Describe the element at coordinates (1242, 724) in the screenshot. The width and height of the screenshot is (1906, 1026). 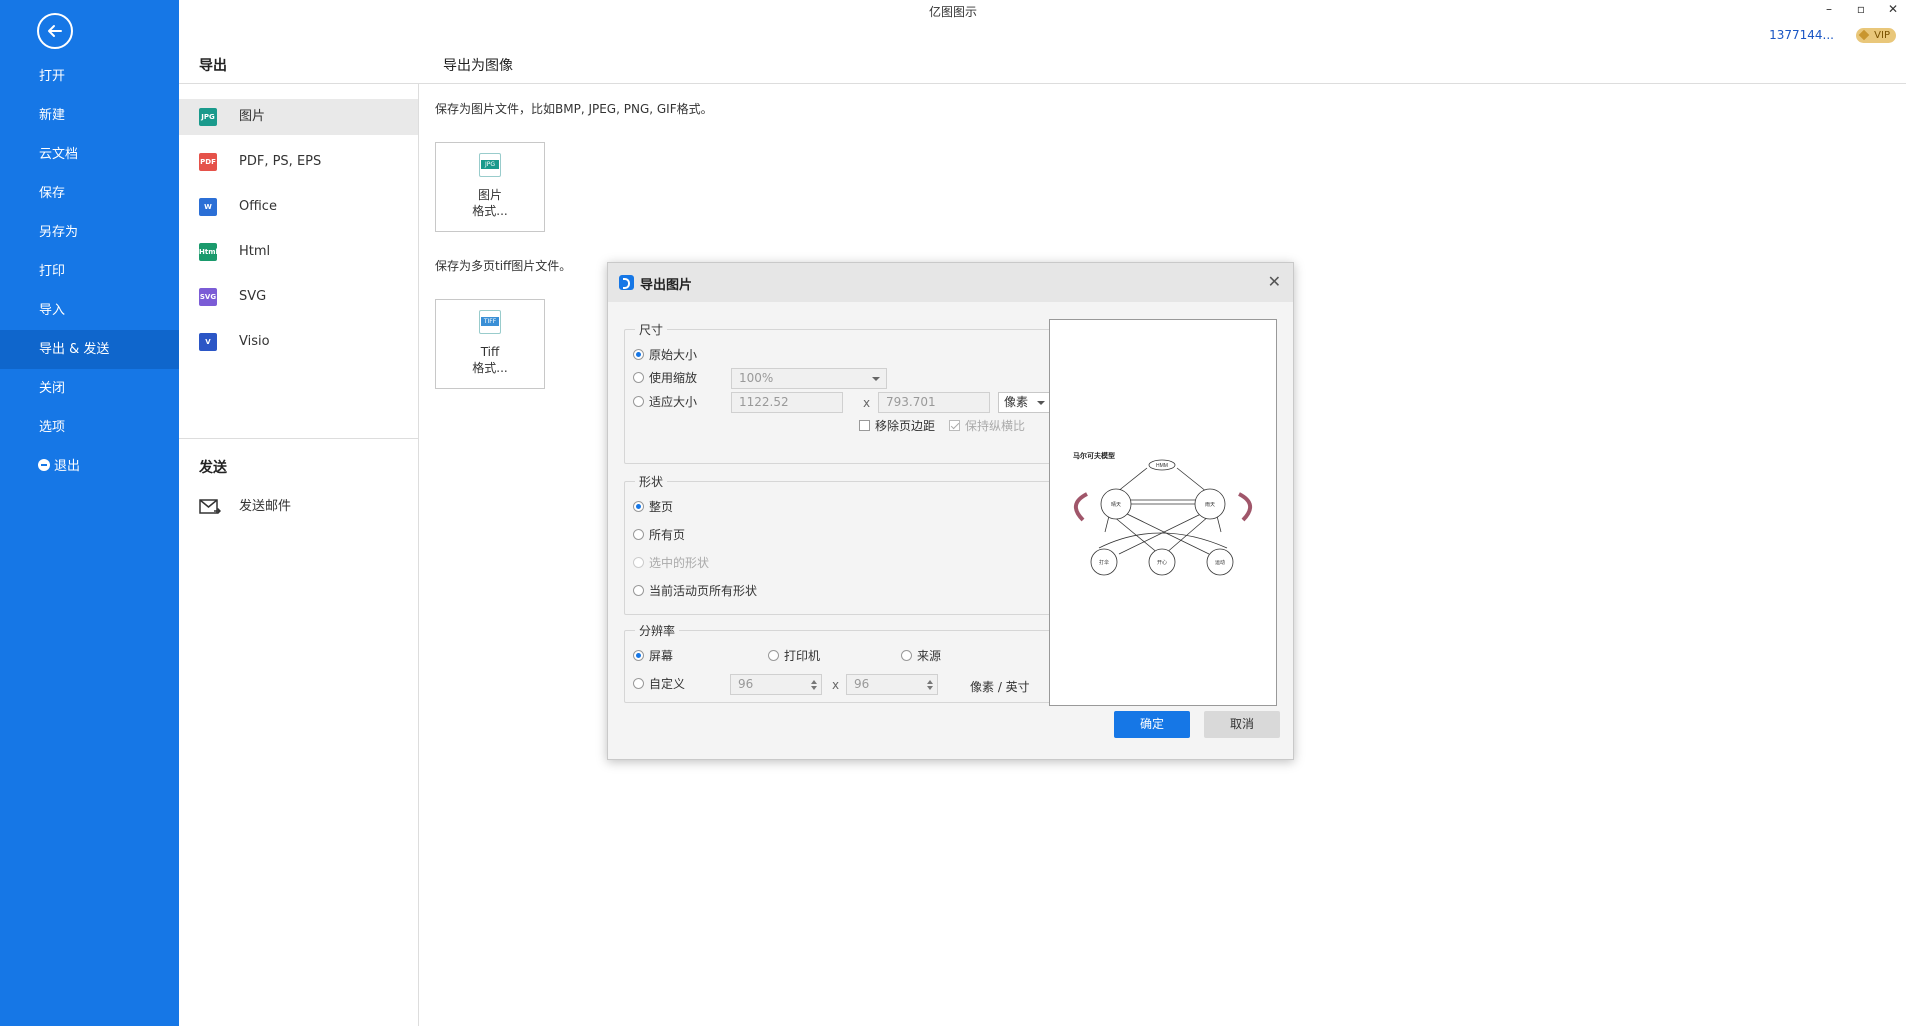
I see `cancel-button: 取消` at that location.